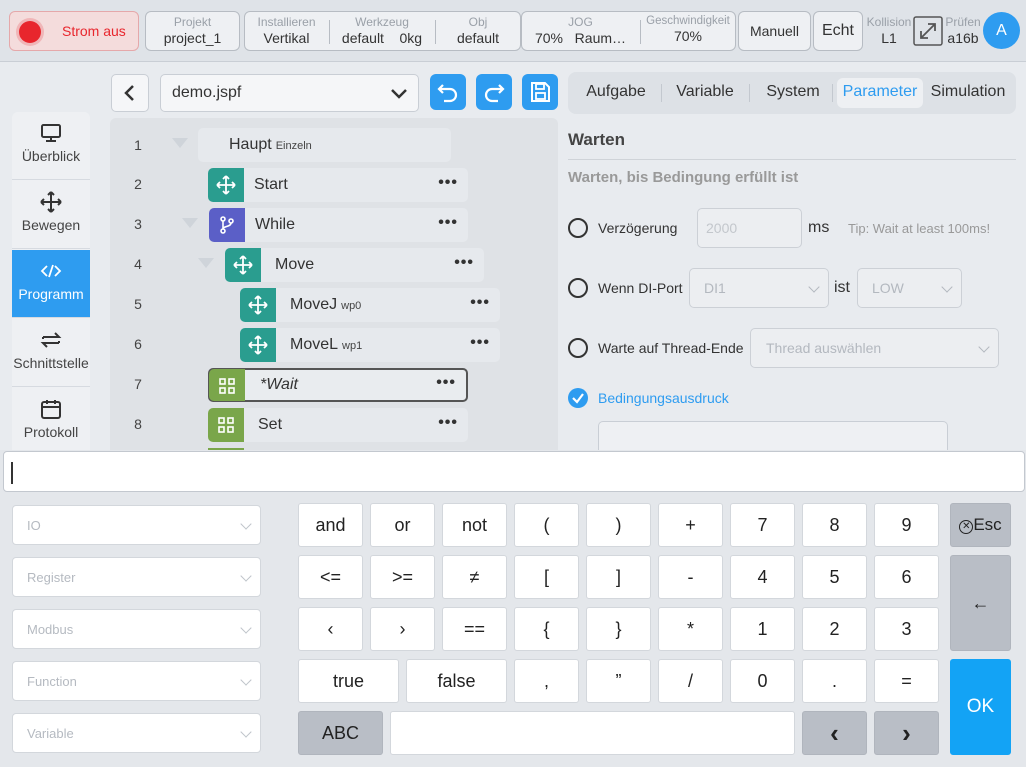 The height and width of the screenshot is (767, 1026). What do you see at coordinates (136, 681) in the screenshot?
I see `function-select: Function` at bounding box center [136, 681].